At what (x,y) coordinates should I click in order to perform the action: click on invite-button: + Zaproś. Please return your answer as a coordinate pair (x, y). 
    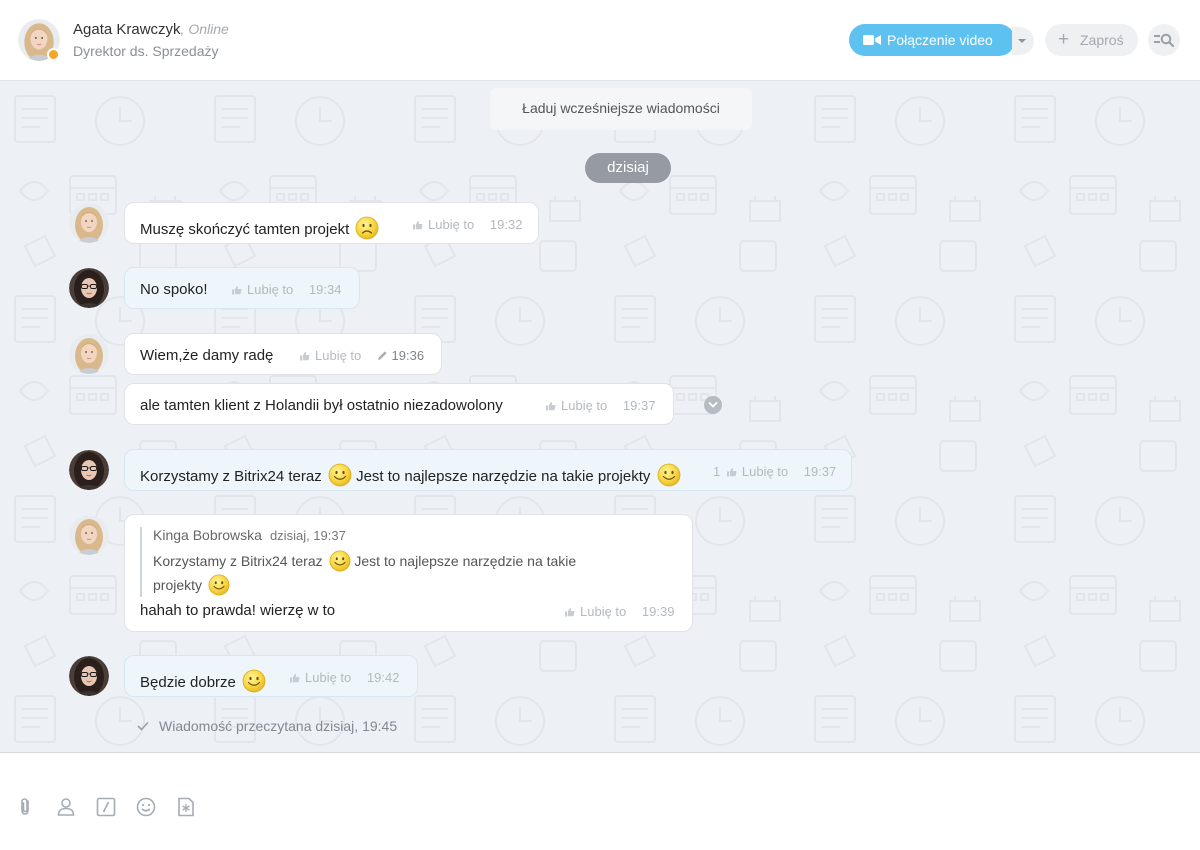
    Looking at the image, I should click on (1091, 40).